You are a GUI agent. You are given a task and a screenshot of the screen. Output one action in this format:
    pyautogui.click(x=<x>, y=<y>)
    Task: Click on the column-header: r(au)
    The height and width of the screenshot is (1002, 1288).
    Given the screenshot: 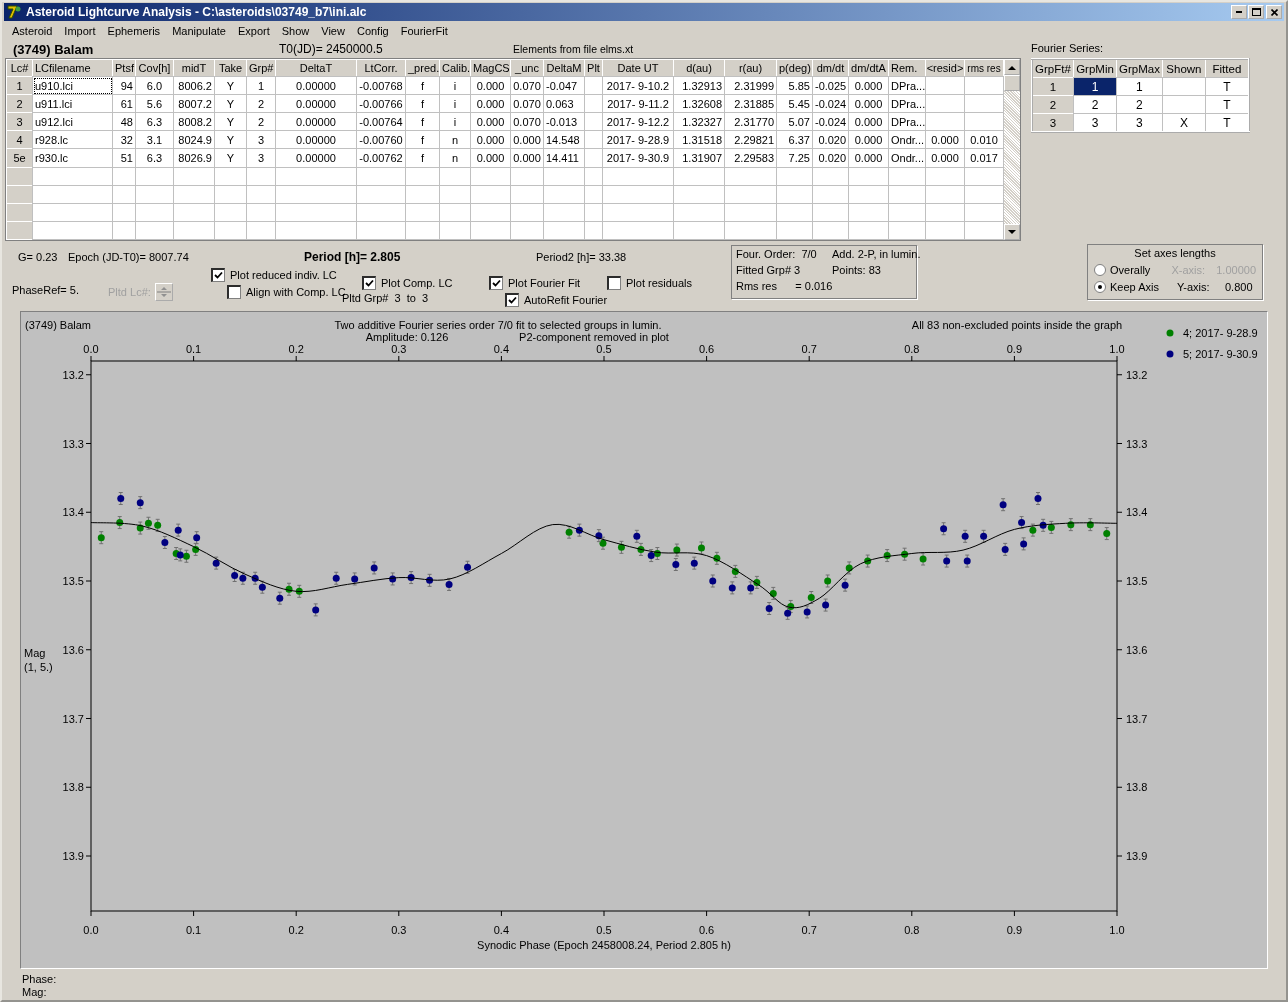 What is the action you would take?
    pyautogui.click(x=750, y=68)
    